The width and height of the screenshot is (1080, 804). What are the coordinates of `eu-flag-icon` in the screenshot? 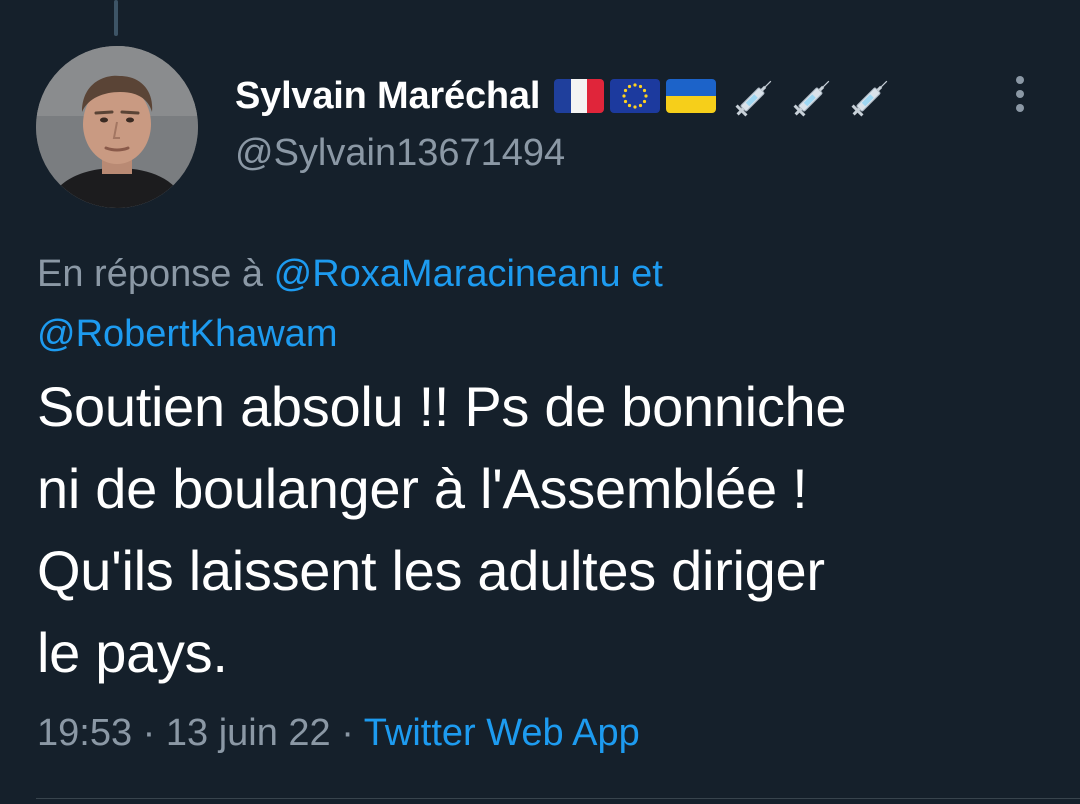 It's located at (635, 96).